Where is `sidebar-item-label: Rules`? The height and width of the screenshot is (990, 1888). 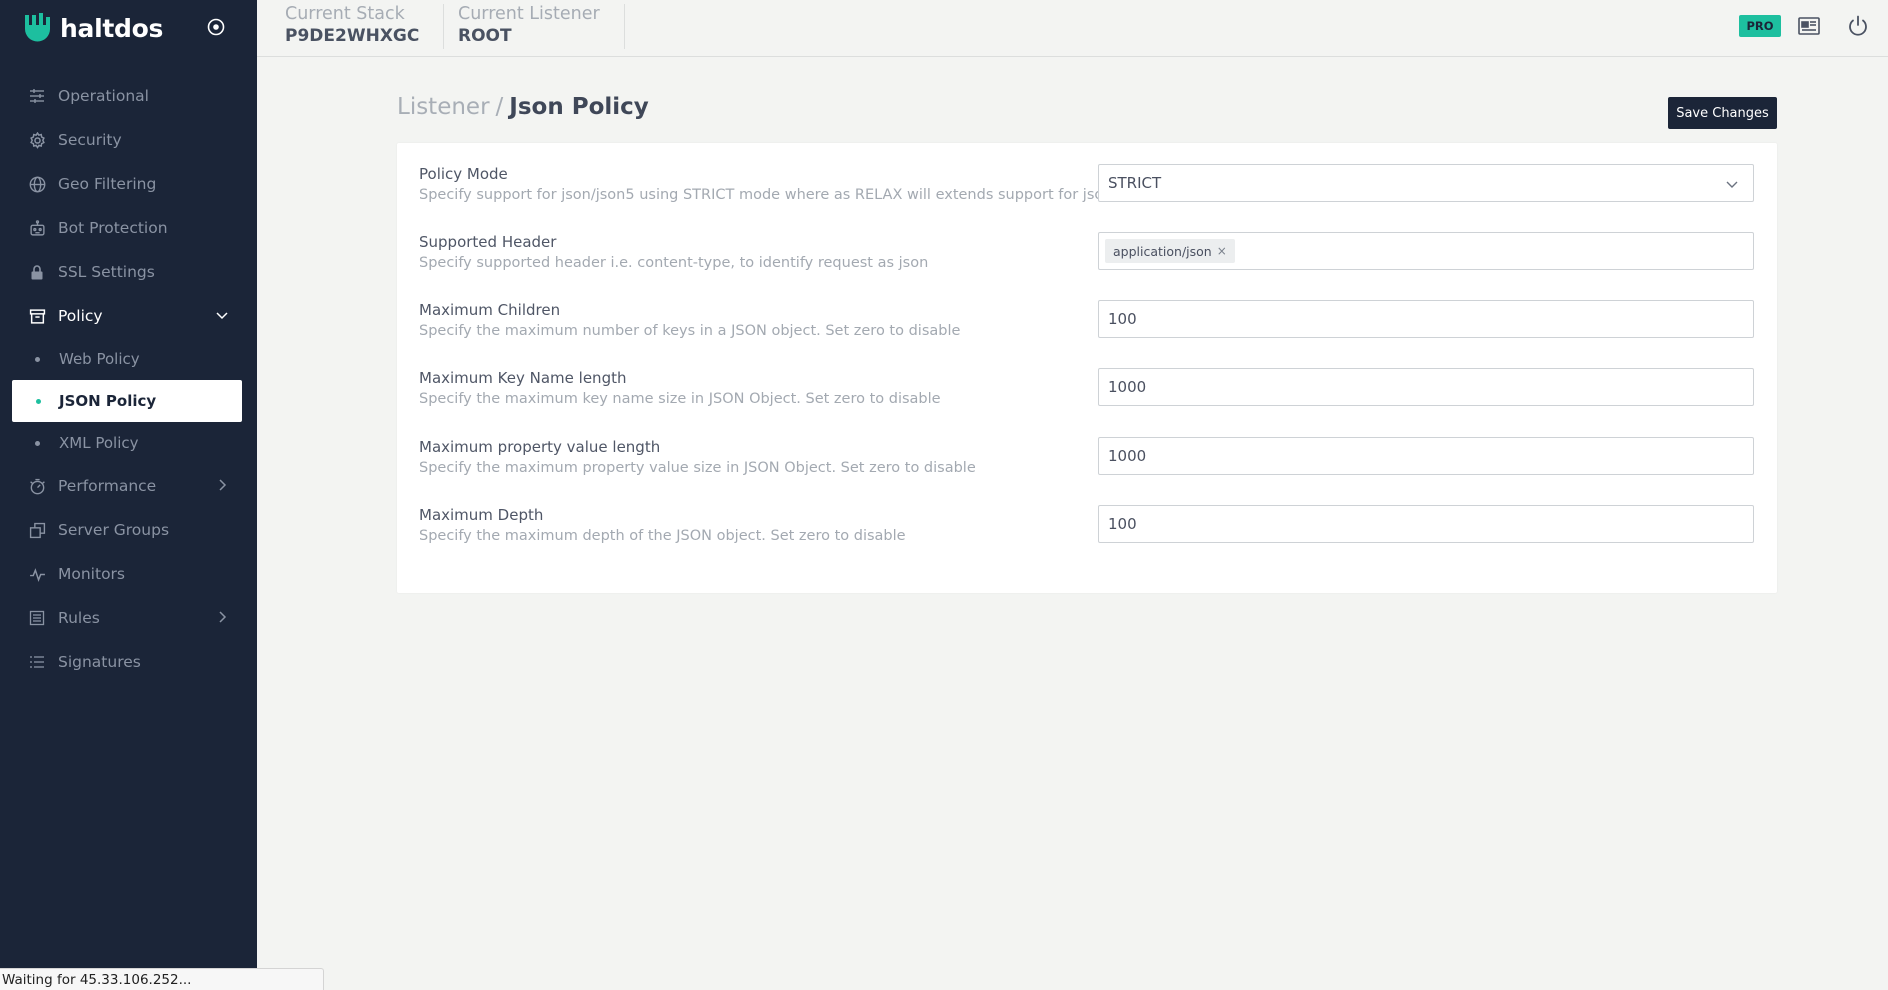
sidebar-item-label: Rules is located at coordinates (79, 618).